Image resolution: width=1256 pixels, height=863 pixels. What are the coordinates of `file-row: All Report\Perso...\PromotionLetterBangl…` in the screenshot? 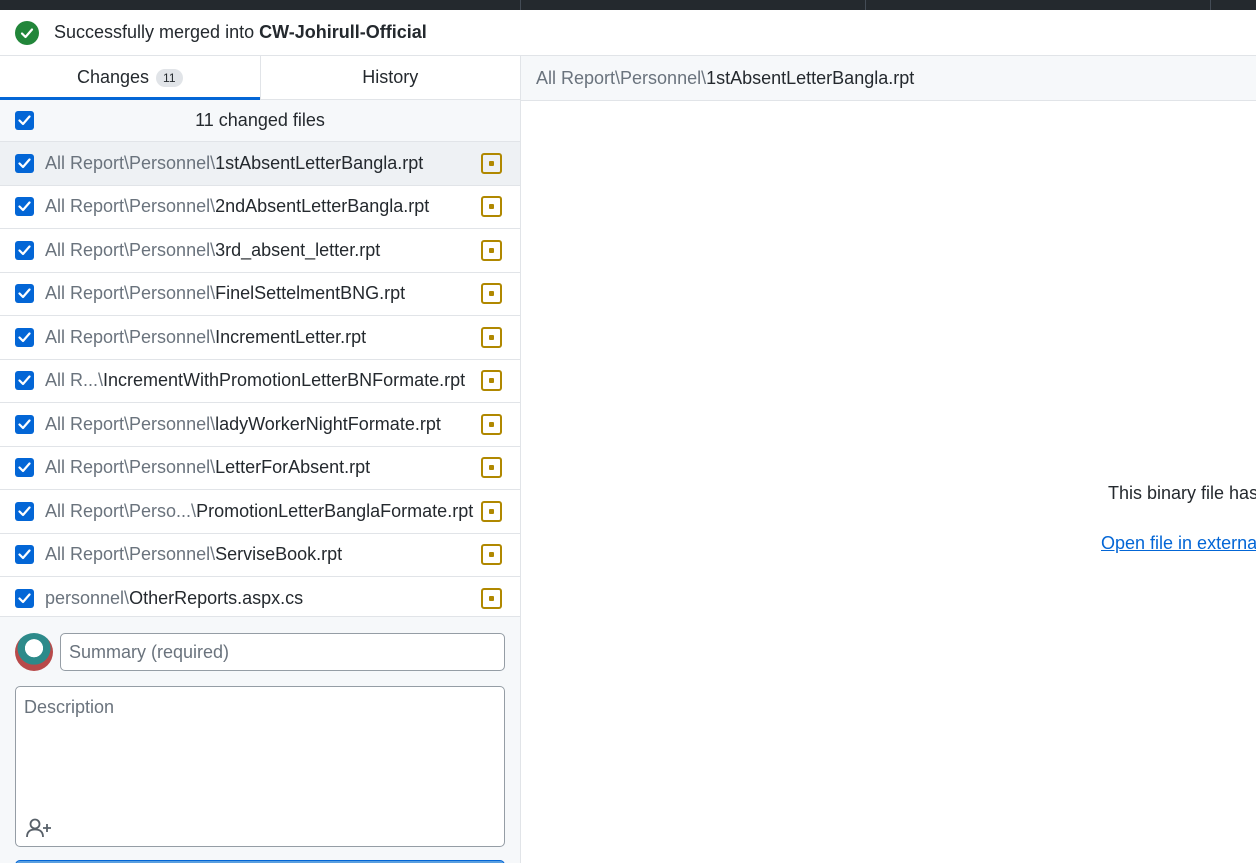 It's located at (260, 512).